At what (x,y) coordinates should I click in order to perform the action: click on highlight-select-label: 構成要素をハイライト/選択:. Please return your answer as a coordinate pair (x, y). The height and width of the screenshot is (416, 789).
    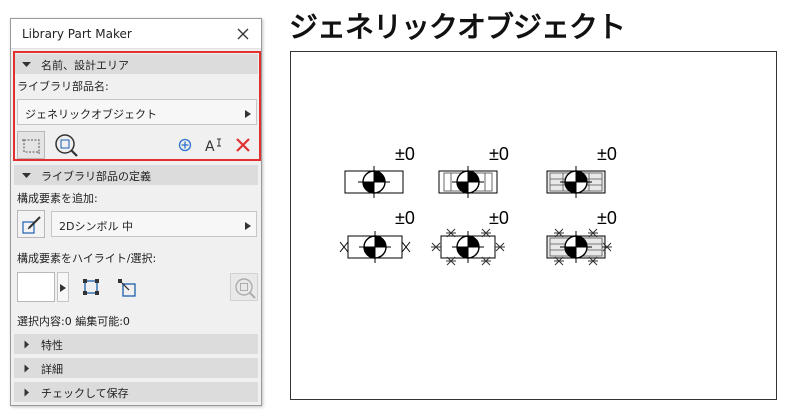
    Looking at the image, I should click on (87, 258).